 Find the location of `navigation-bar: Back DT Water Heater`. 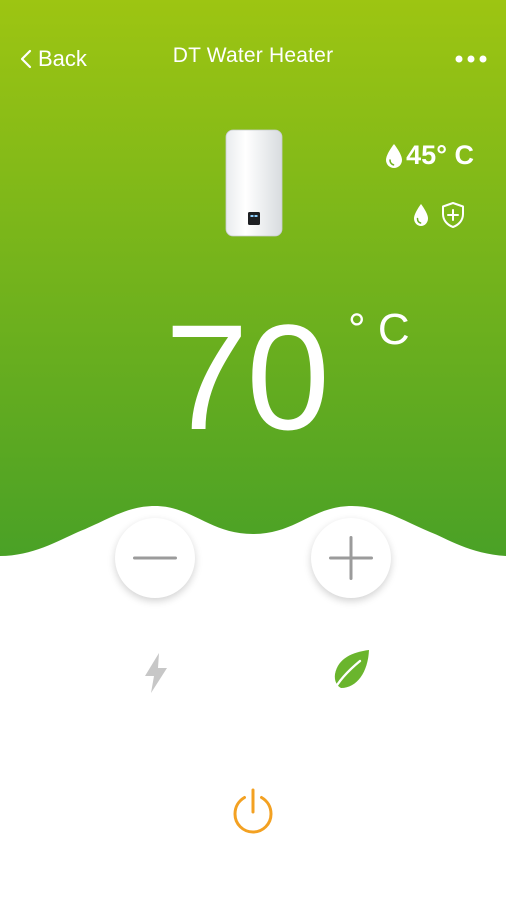

navigation-bar: Back DT Water Heater is located at coordinates (253, 58).